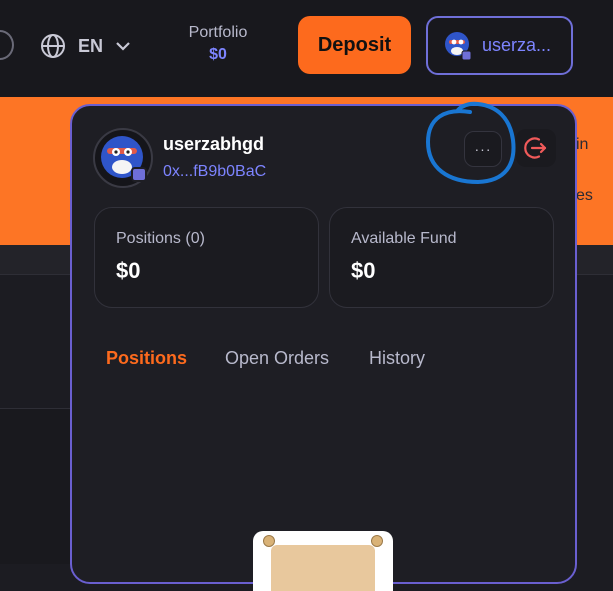 The image size is (613, 591). What do you see at coordinates (91, 45) in the screenshot?
I see `language-label: EN` at bounding box center [91, 45].